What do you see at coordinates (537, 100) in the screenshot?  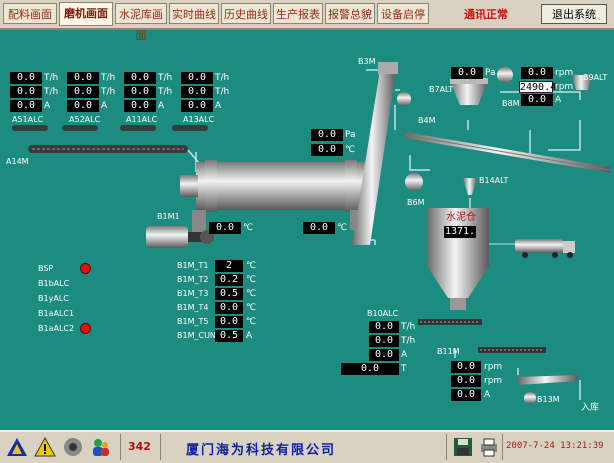 I see `separator-current-value: 0.0` at bounding box center [537, 100].